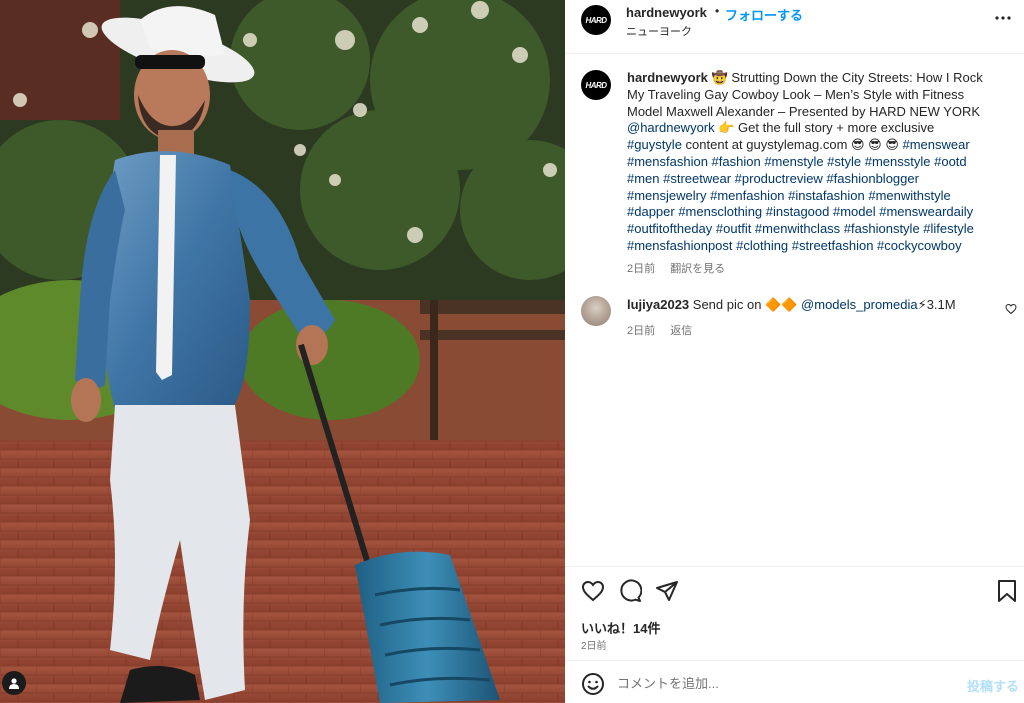 The height and width of the screenshot is (703, 1024). I want to click on user-icon, so click(14, 683).